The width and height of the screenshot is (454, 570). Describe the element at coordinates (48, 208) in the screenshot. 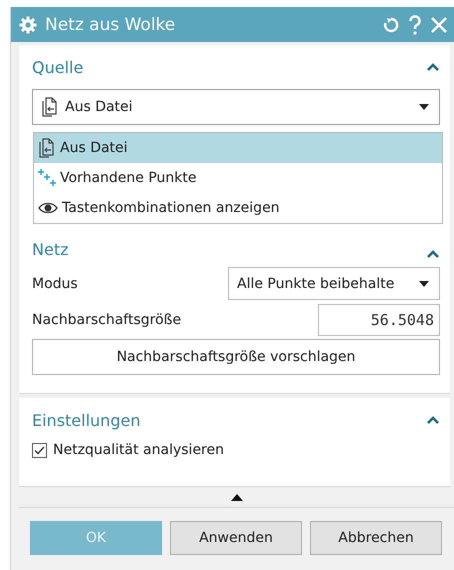

I see `eye-icon` at that location.